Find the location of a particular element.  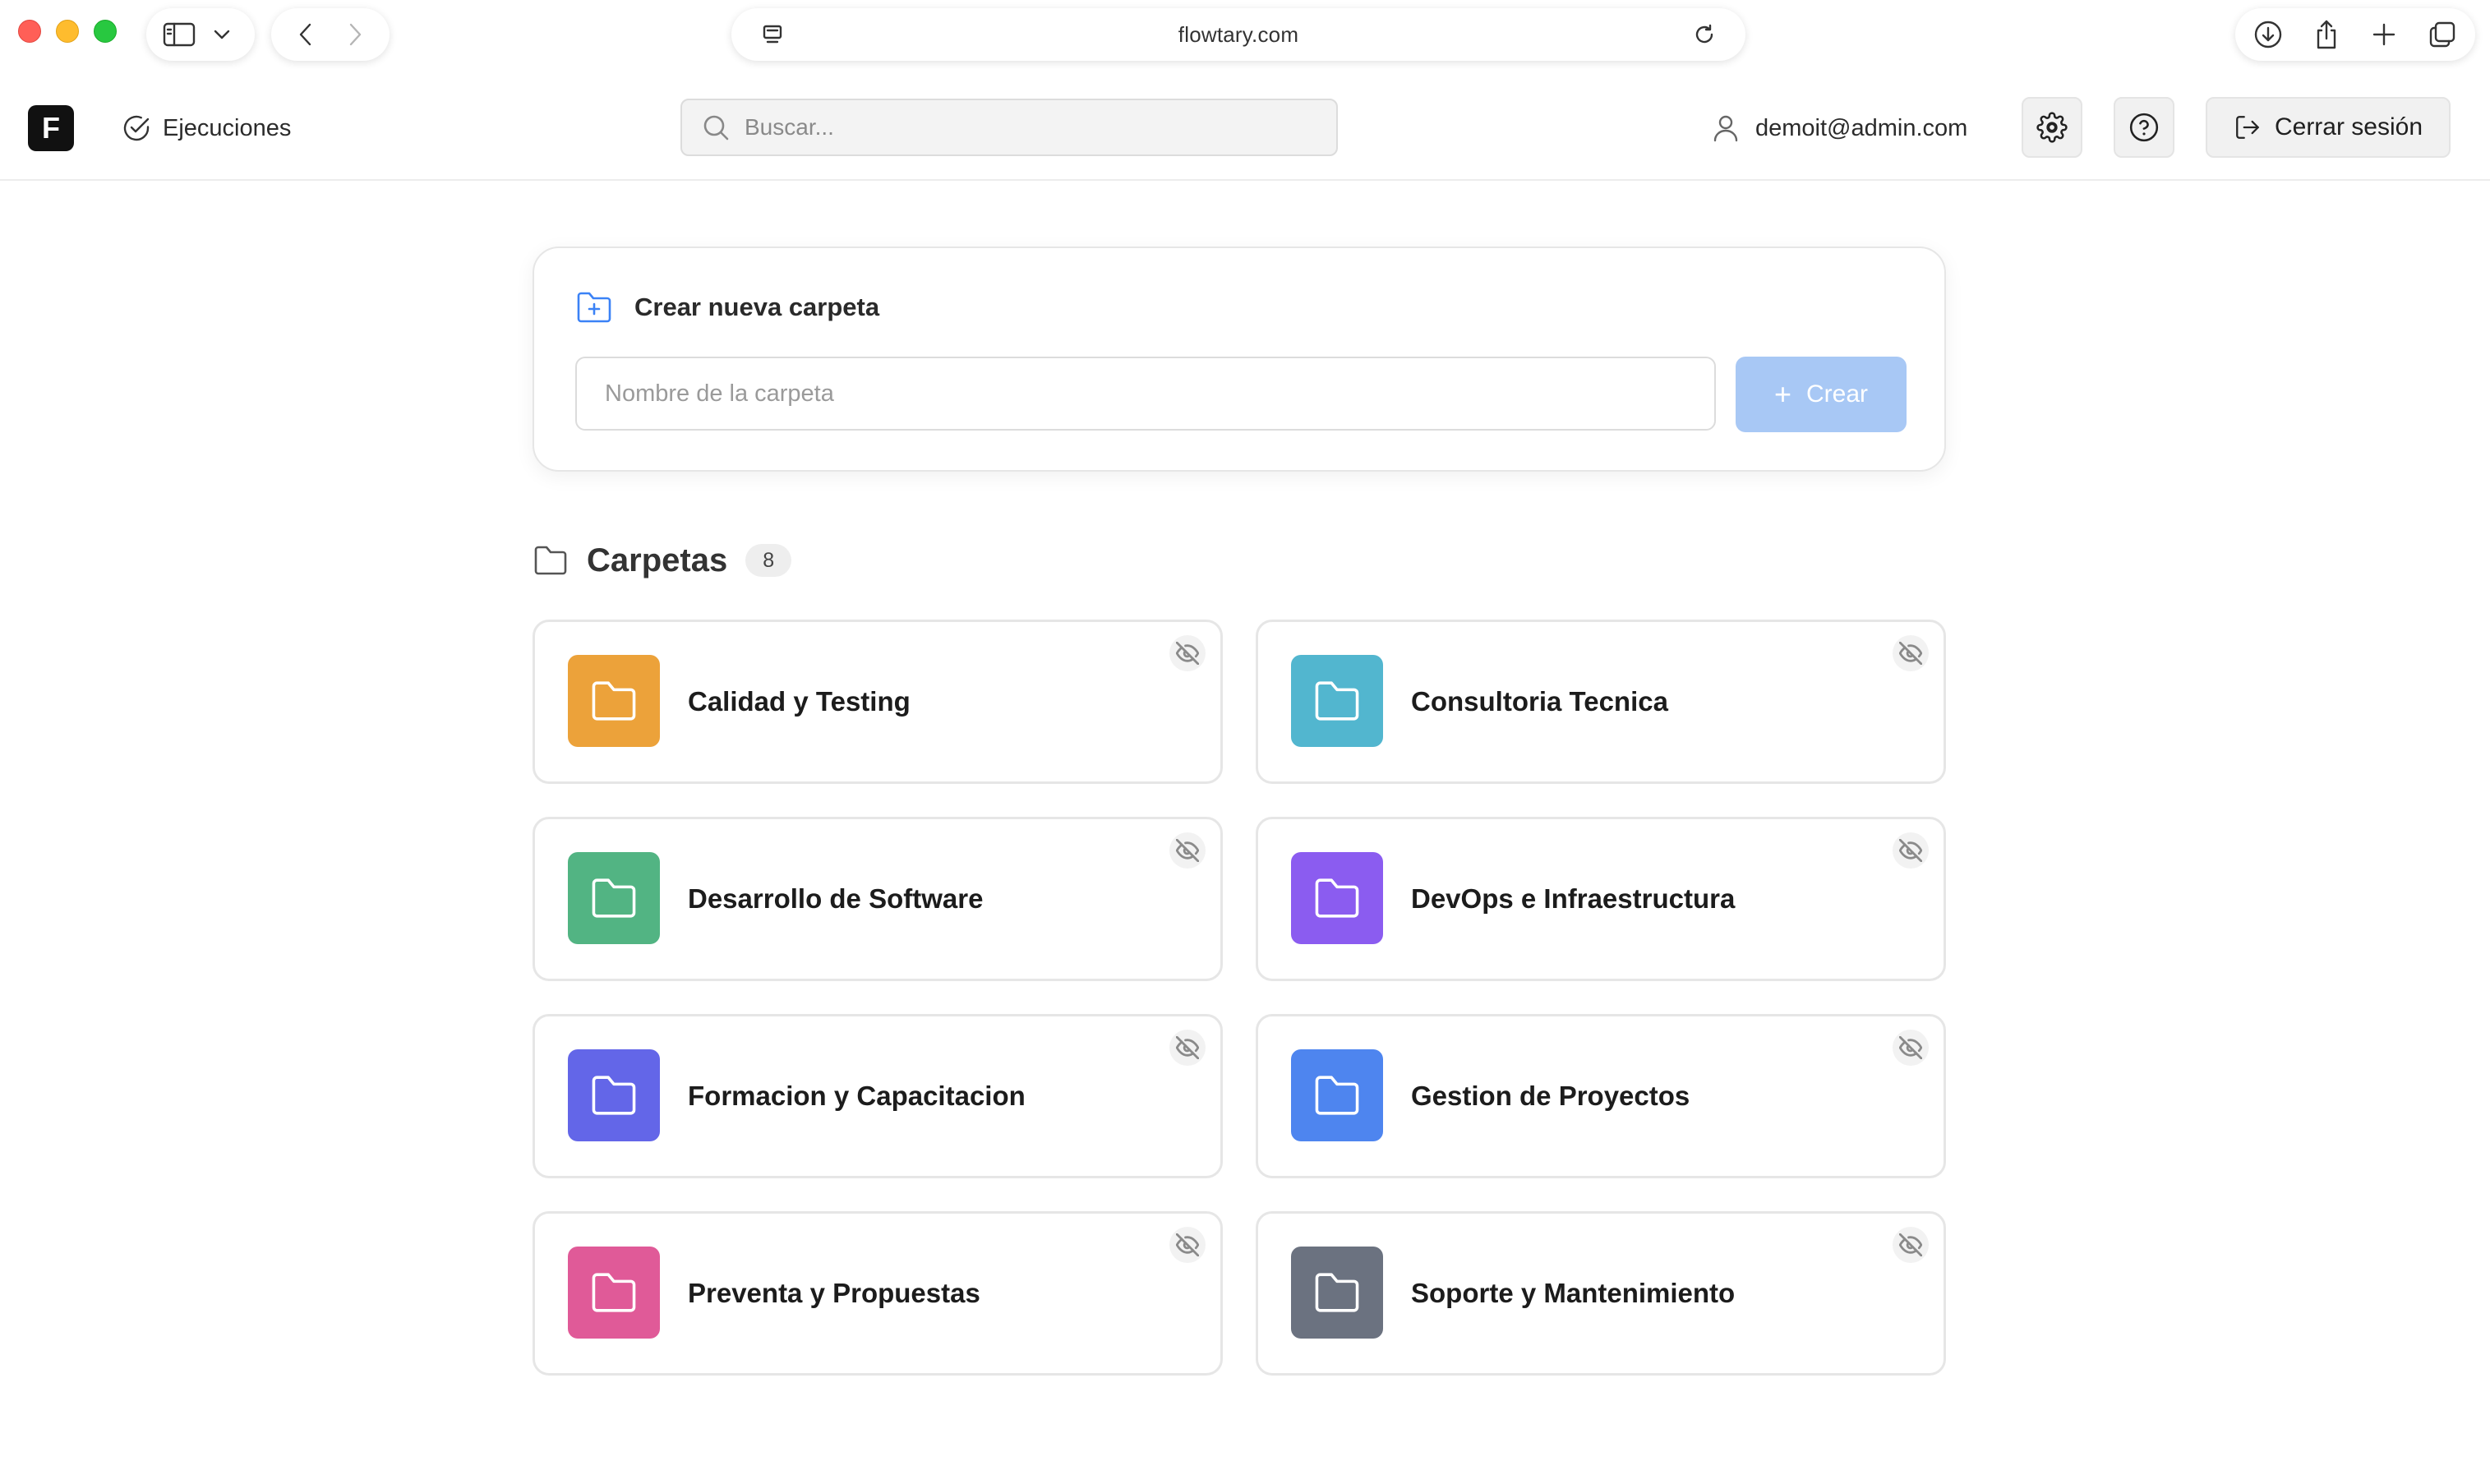

search-box is located at coordinates (1009, 127).